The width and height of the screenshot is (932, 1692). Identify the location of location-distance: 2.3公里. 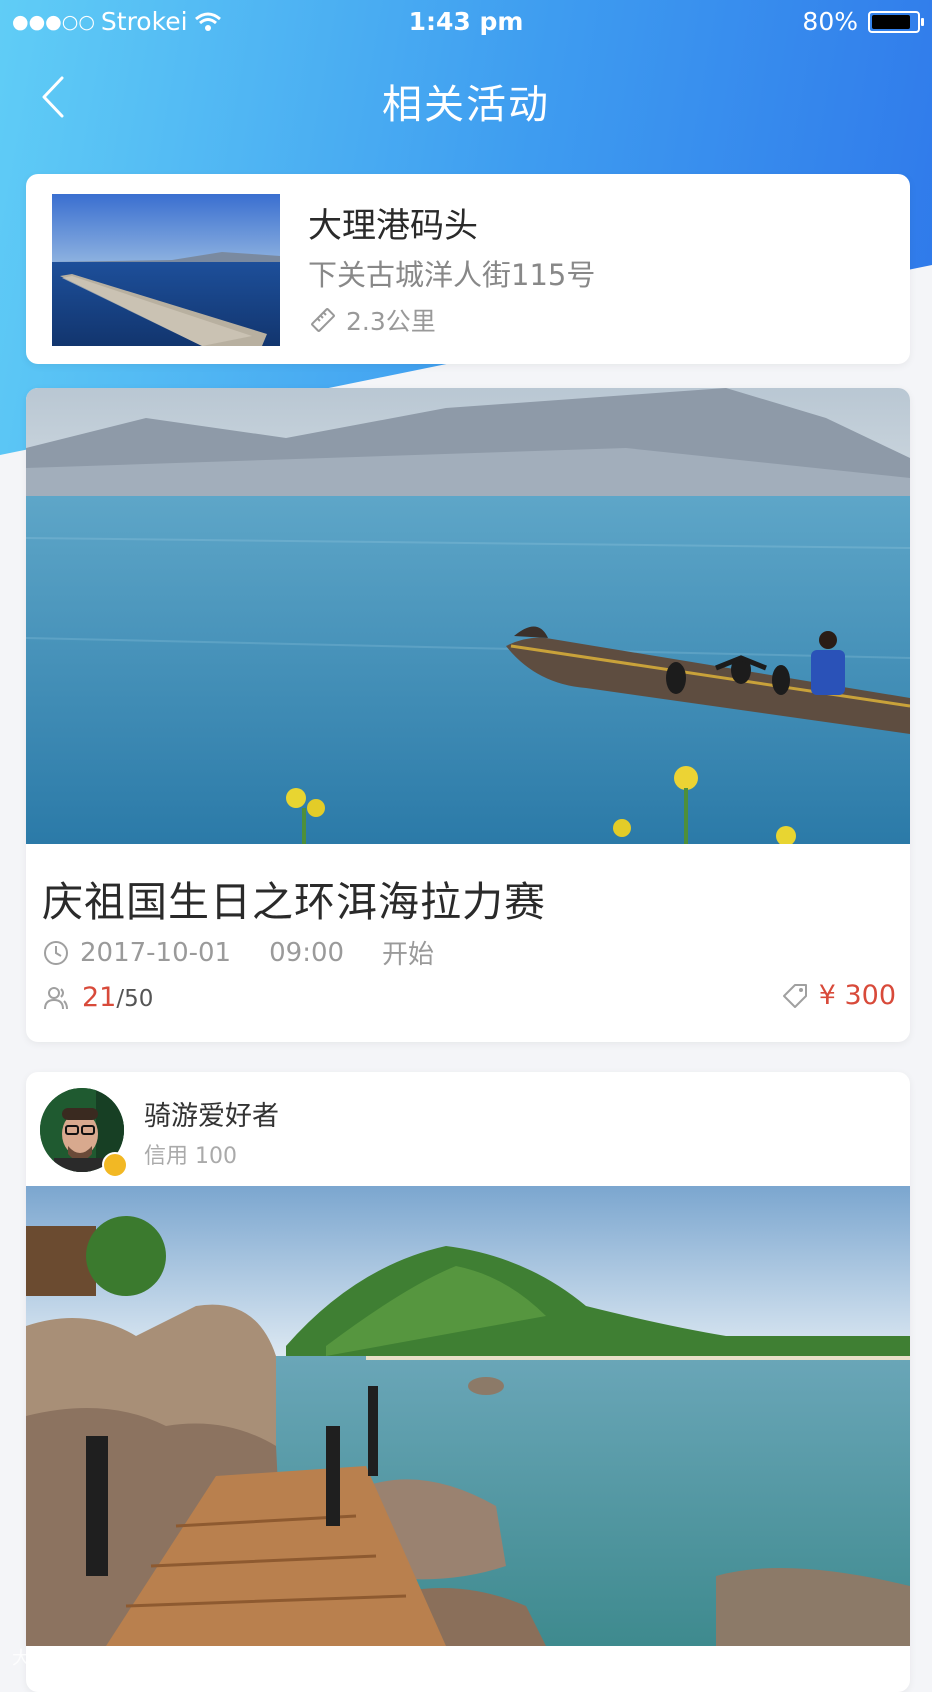
(372, 320).